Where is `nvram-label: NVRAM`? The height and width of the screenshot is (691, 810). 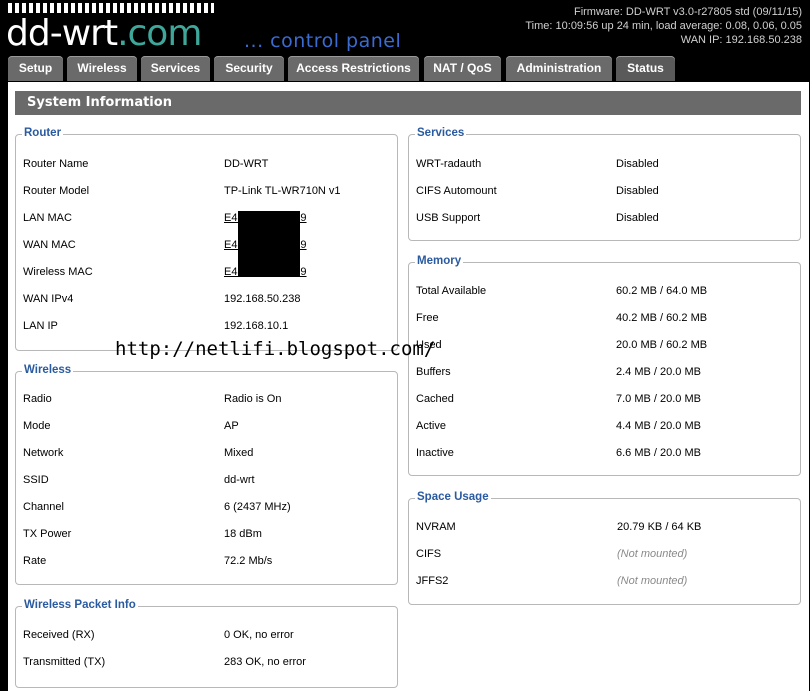 nvram-label: NVRAM is located at coordinates (436, 527).